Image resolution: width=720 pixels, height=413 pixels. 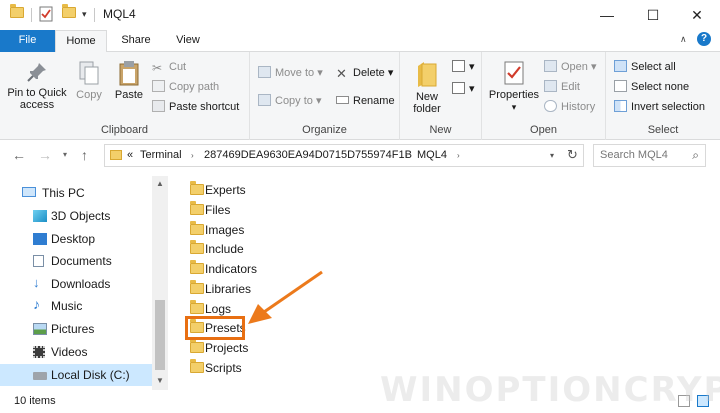 I want to click on close-button: ✕, so click(x=697, y=15).